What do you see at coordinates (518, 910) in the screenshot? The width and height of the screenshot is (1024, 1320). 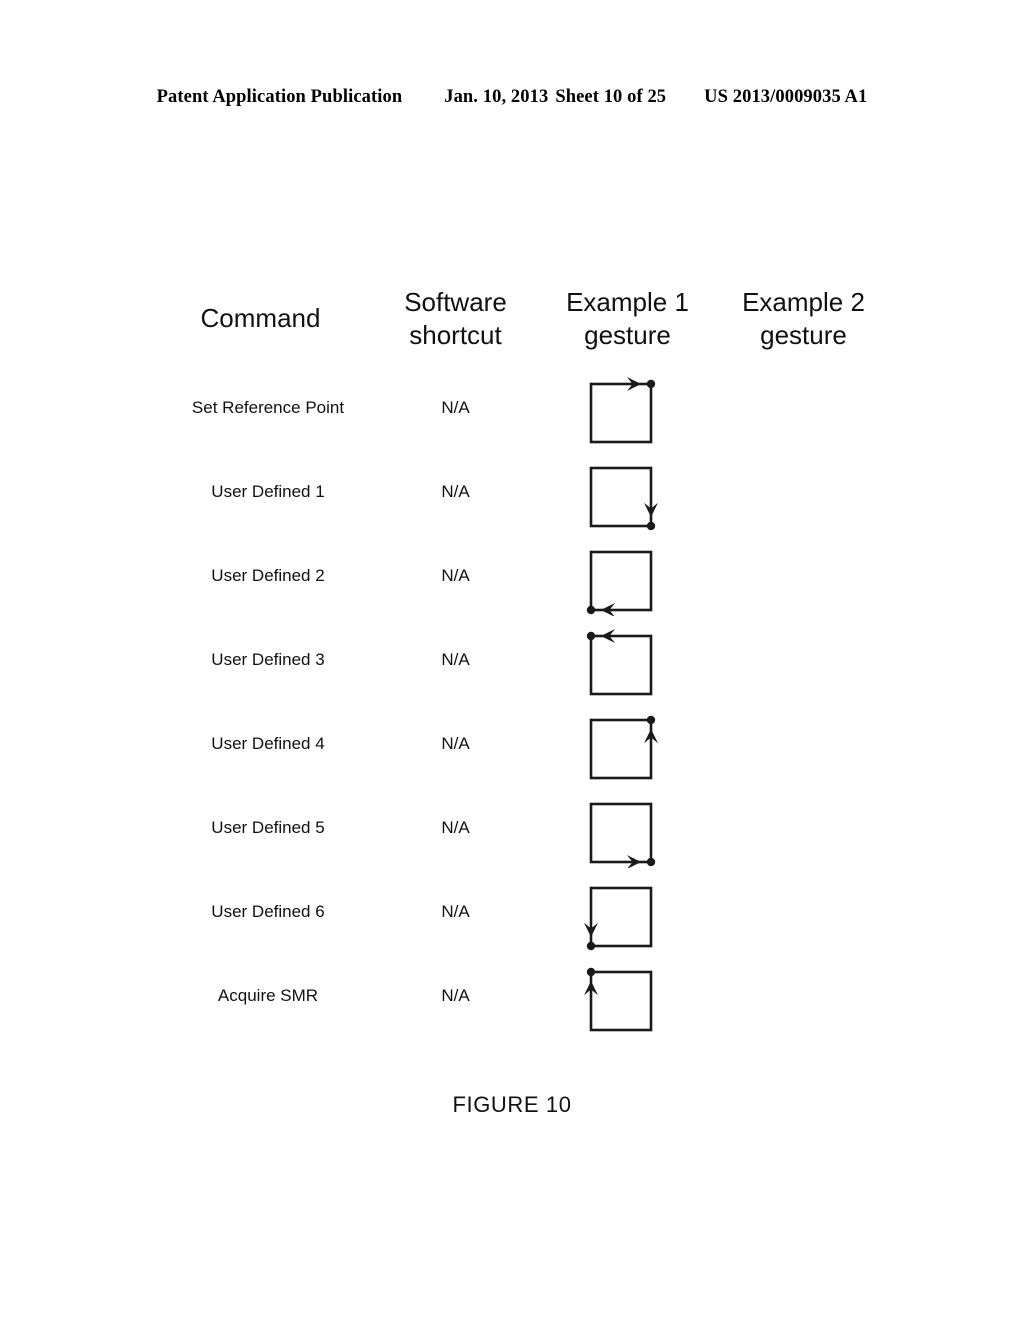 I see `table-row: User Defined 6 N/A` at bounding box center [518, 910].